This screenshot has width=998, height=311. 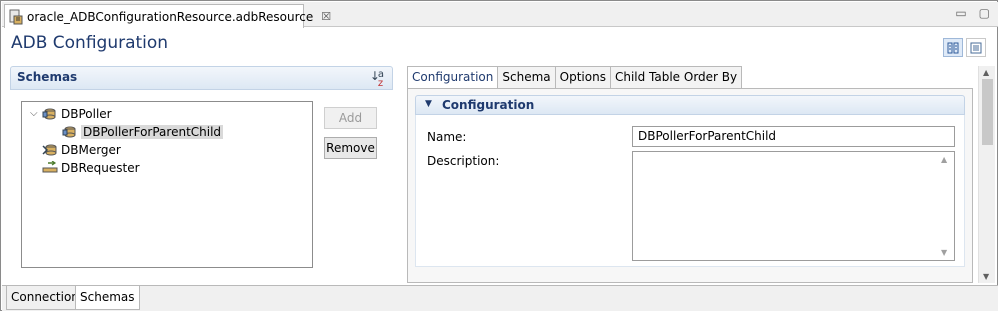 I want to click on db-requester-icon, so click(x=50, y=167).